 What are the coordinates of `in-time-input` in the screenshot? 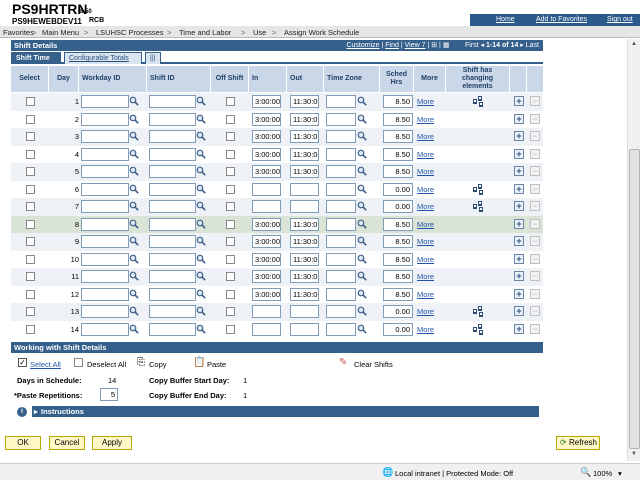 It's located at (266, 311).